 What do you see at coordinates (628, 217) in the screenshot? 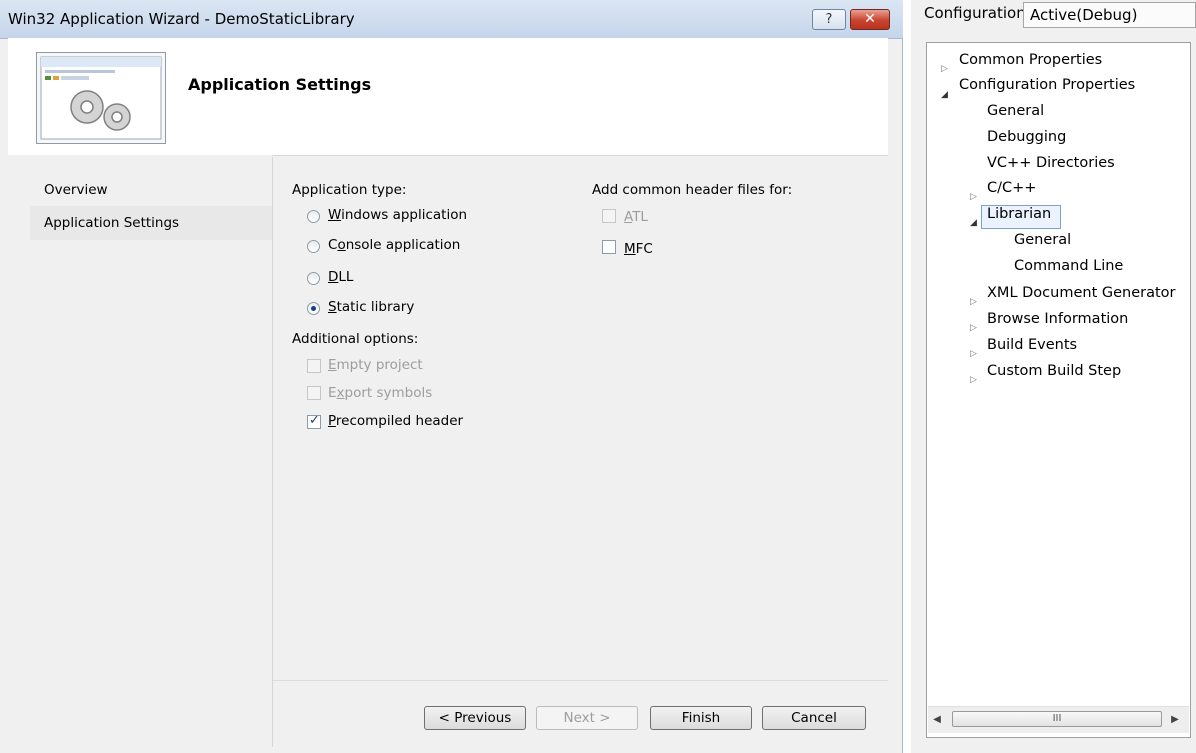
I see `atl-mnemonic: A` at bounding box center [628, 217].